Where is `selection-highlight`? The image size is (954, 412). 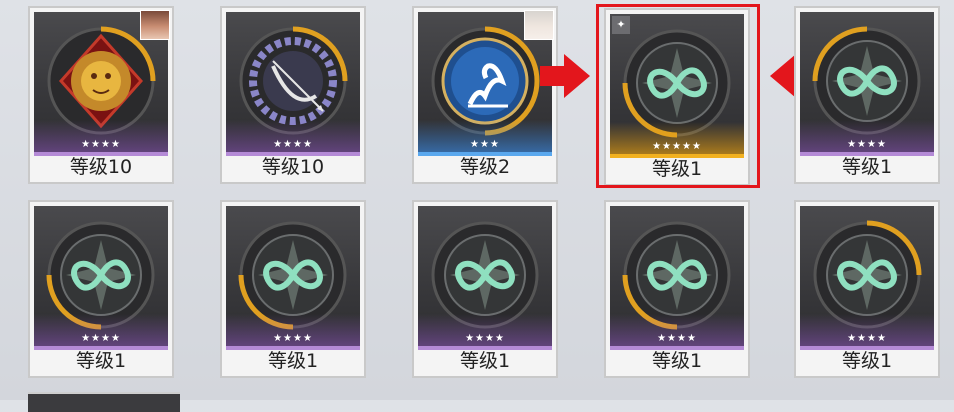 selection-highlight is located at coordinates (678, 96).